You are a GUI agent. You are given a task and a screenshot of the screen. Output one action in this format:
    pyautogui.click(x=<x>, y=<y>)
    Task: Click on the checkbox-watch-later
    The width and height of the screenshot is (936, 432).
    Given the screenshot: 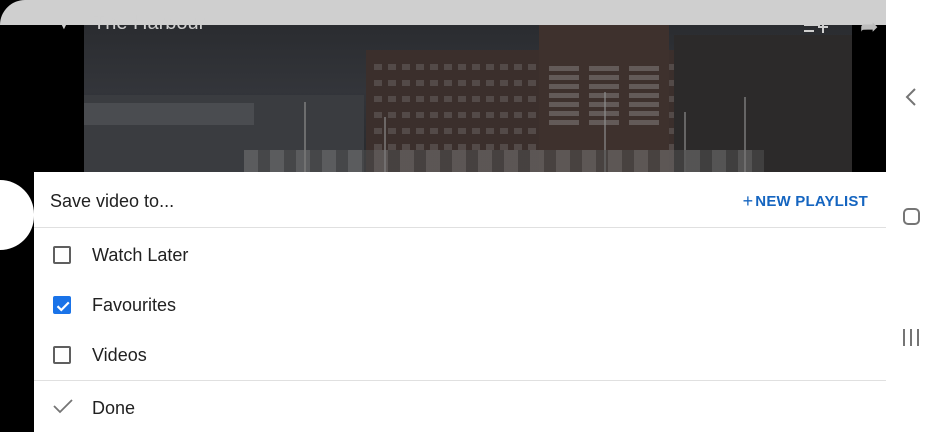 What is the action you would take?
    pyautogui.click(x=62, y=255)
    